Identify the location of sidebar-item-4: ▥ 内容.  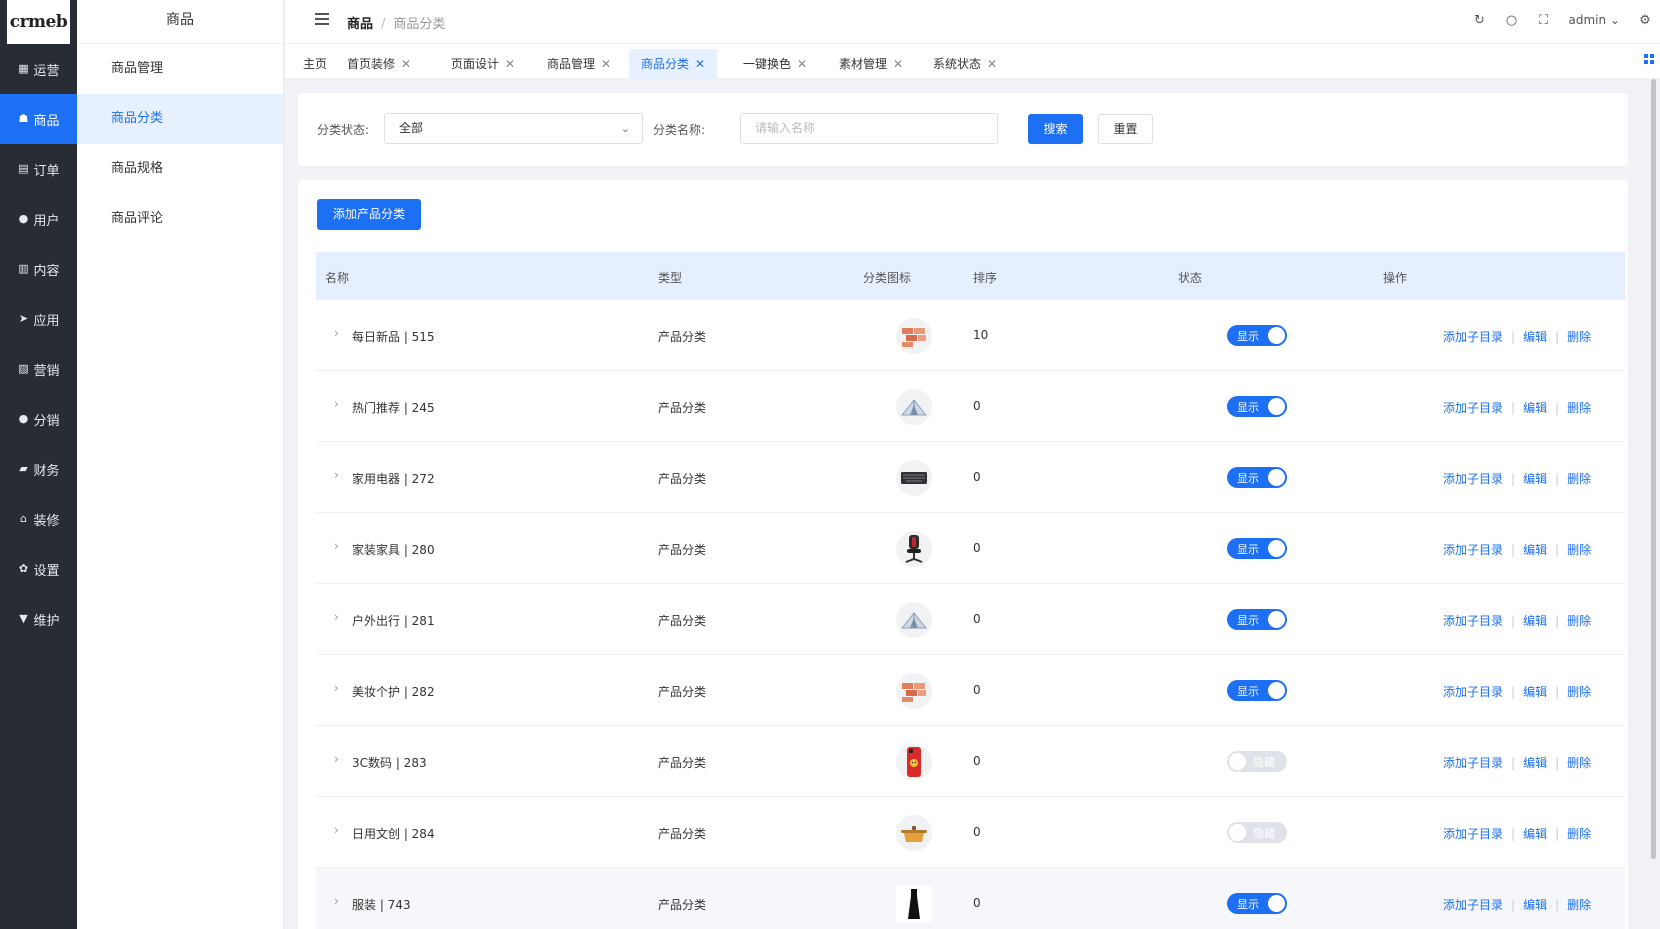
(38, 269).